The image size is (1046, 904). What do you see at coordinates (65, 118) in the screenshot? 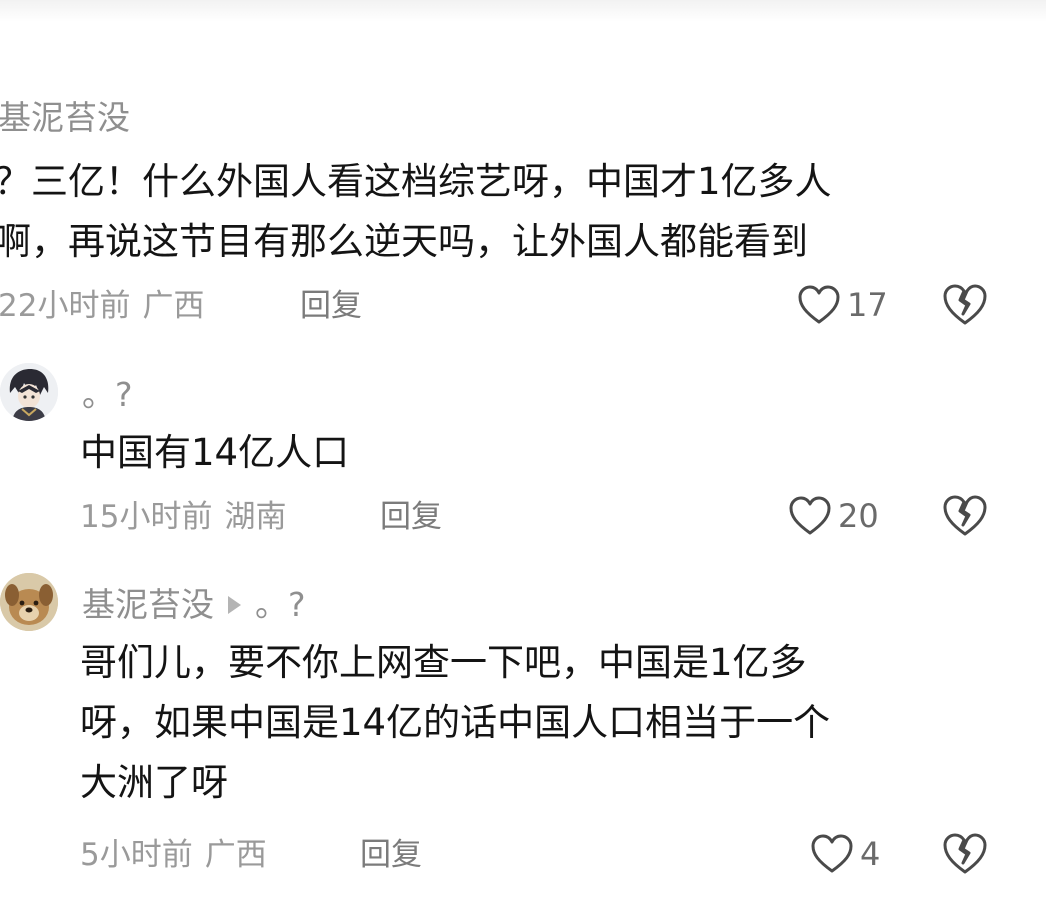
I see `comment-username: 基泥苔没` at bounding box center [65, 118].